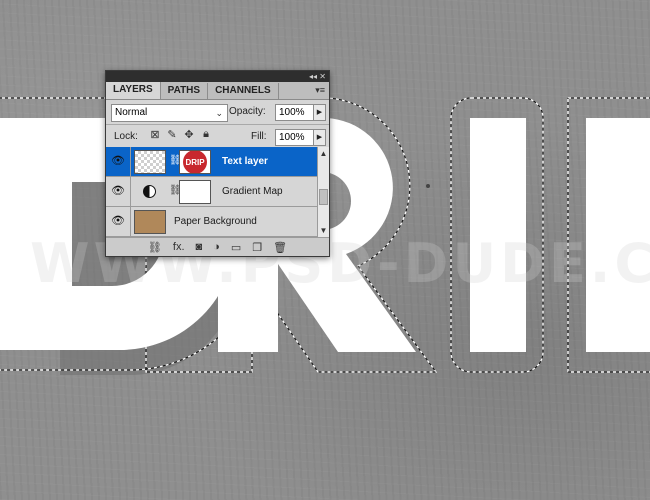  I want to click on mask-thumbnail, so click(195, 192).